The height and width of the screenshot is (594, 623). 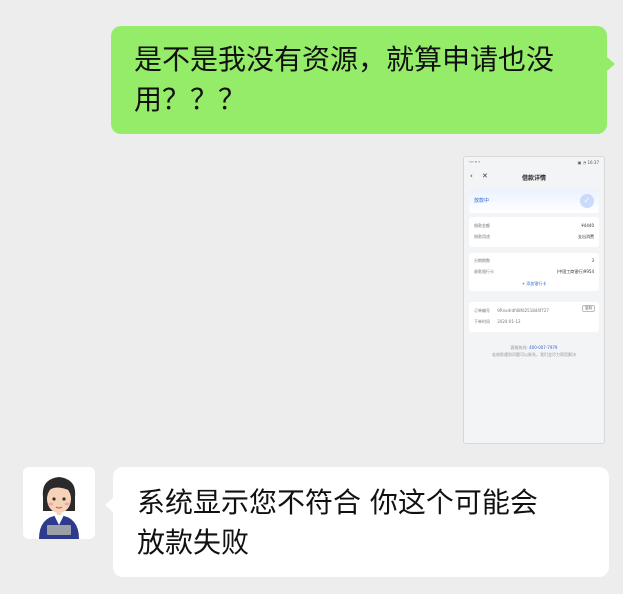 I want to click on incoming-message-line-2: 放款失败, so click(x=193, y=542).